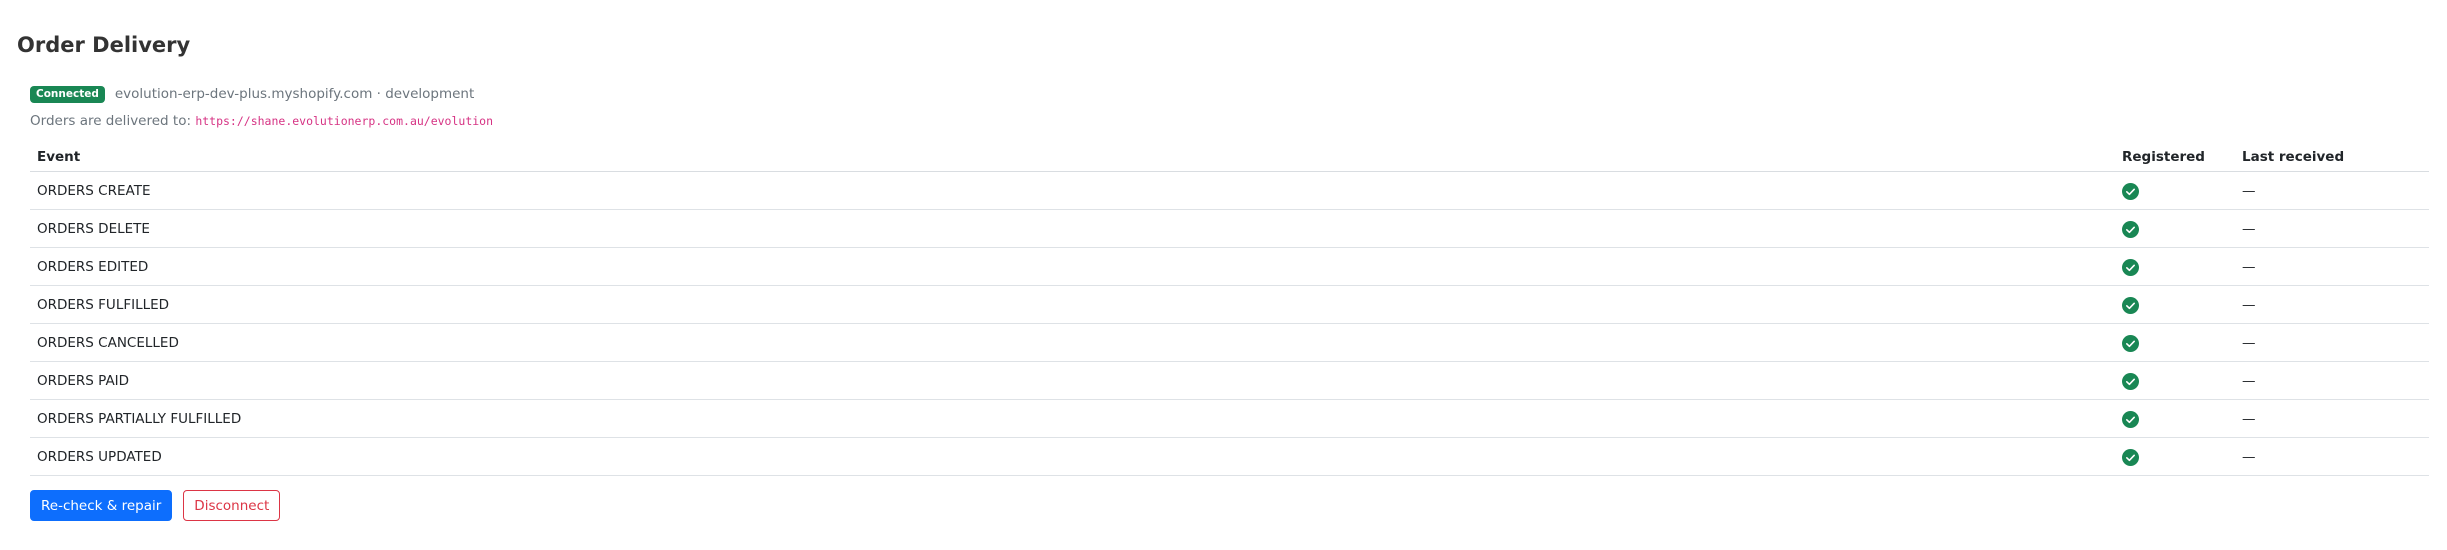 The height and width of the screenshot is (550, 2447). I want to click on header-registered: Registered, so click(2175, 157).